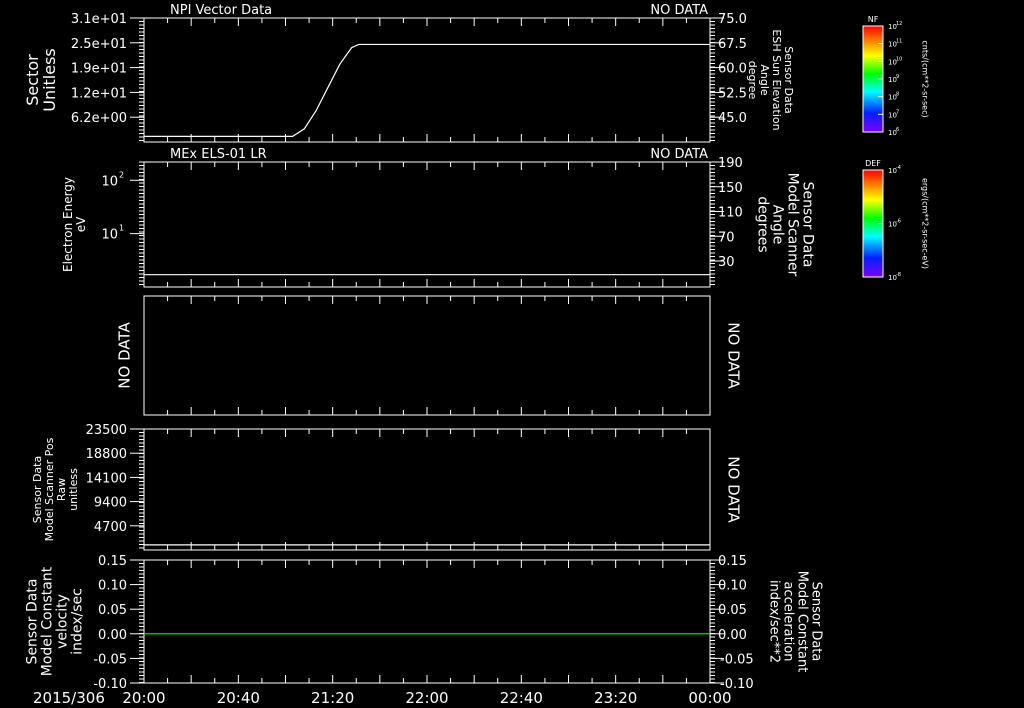 The image size is (1024, 708). Describe the element at coordinates (143, 698) in the screenshot. I see `x-tick-label: 20:00` at that location.